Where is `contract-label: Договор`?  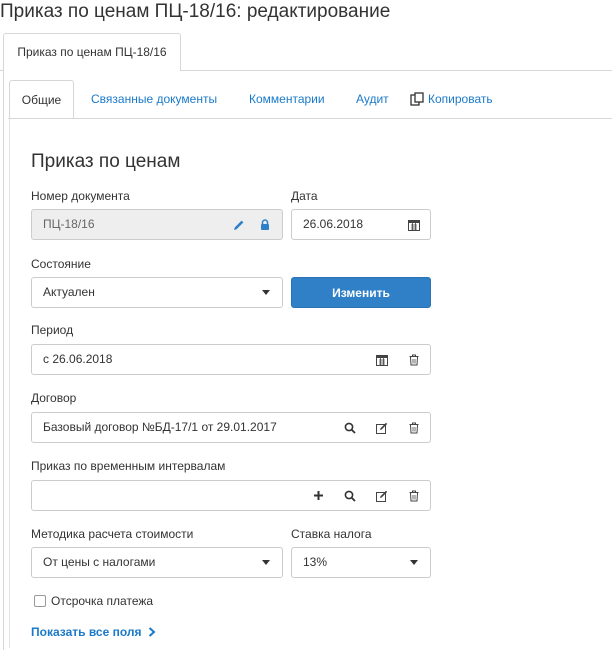 contract-label: Договор is located at coordinates (54, 398).